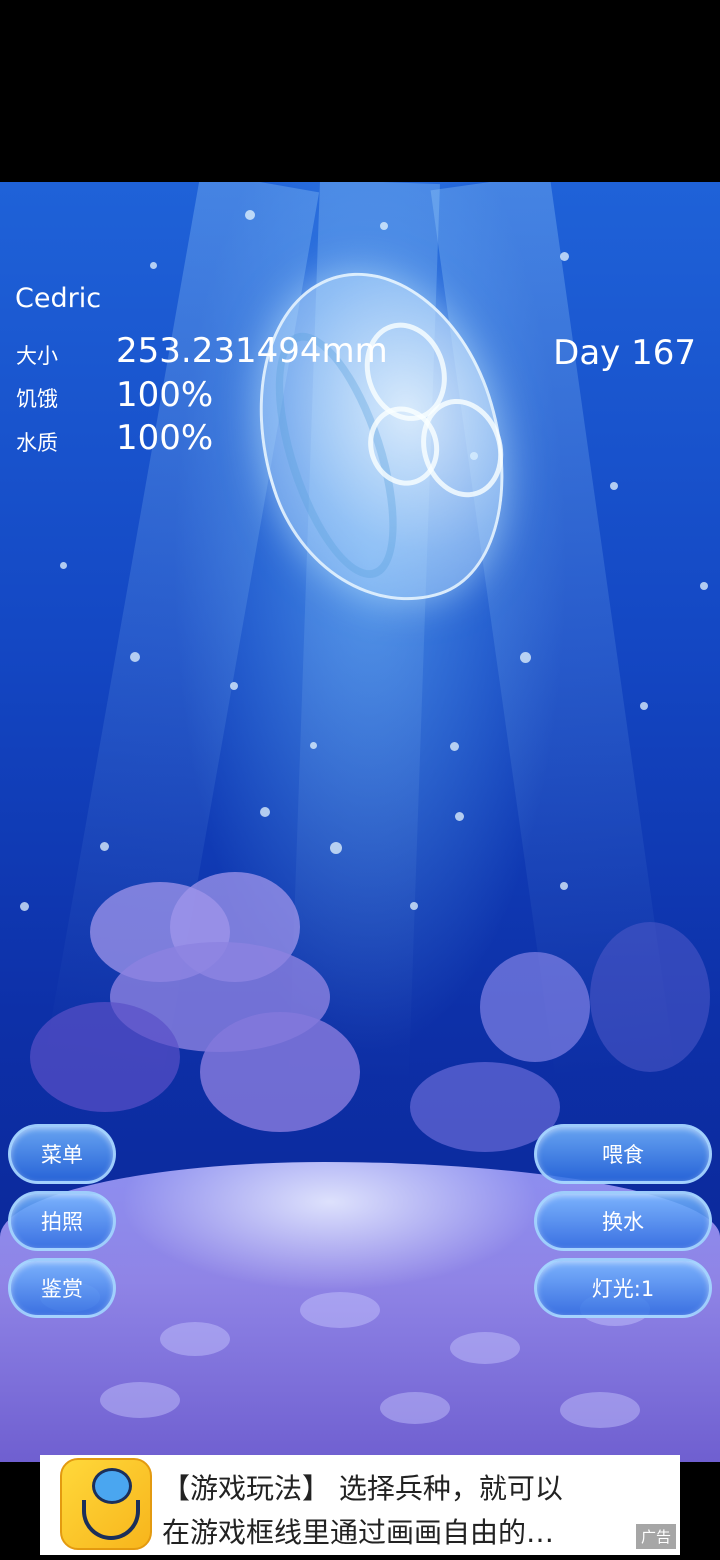 The width and height of the screenshot is (720, 1560). I want to click on change-water-button: 换水, so click(623, 1221).